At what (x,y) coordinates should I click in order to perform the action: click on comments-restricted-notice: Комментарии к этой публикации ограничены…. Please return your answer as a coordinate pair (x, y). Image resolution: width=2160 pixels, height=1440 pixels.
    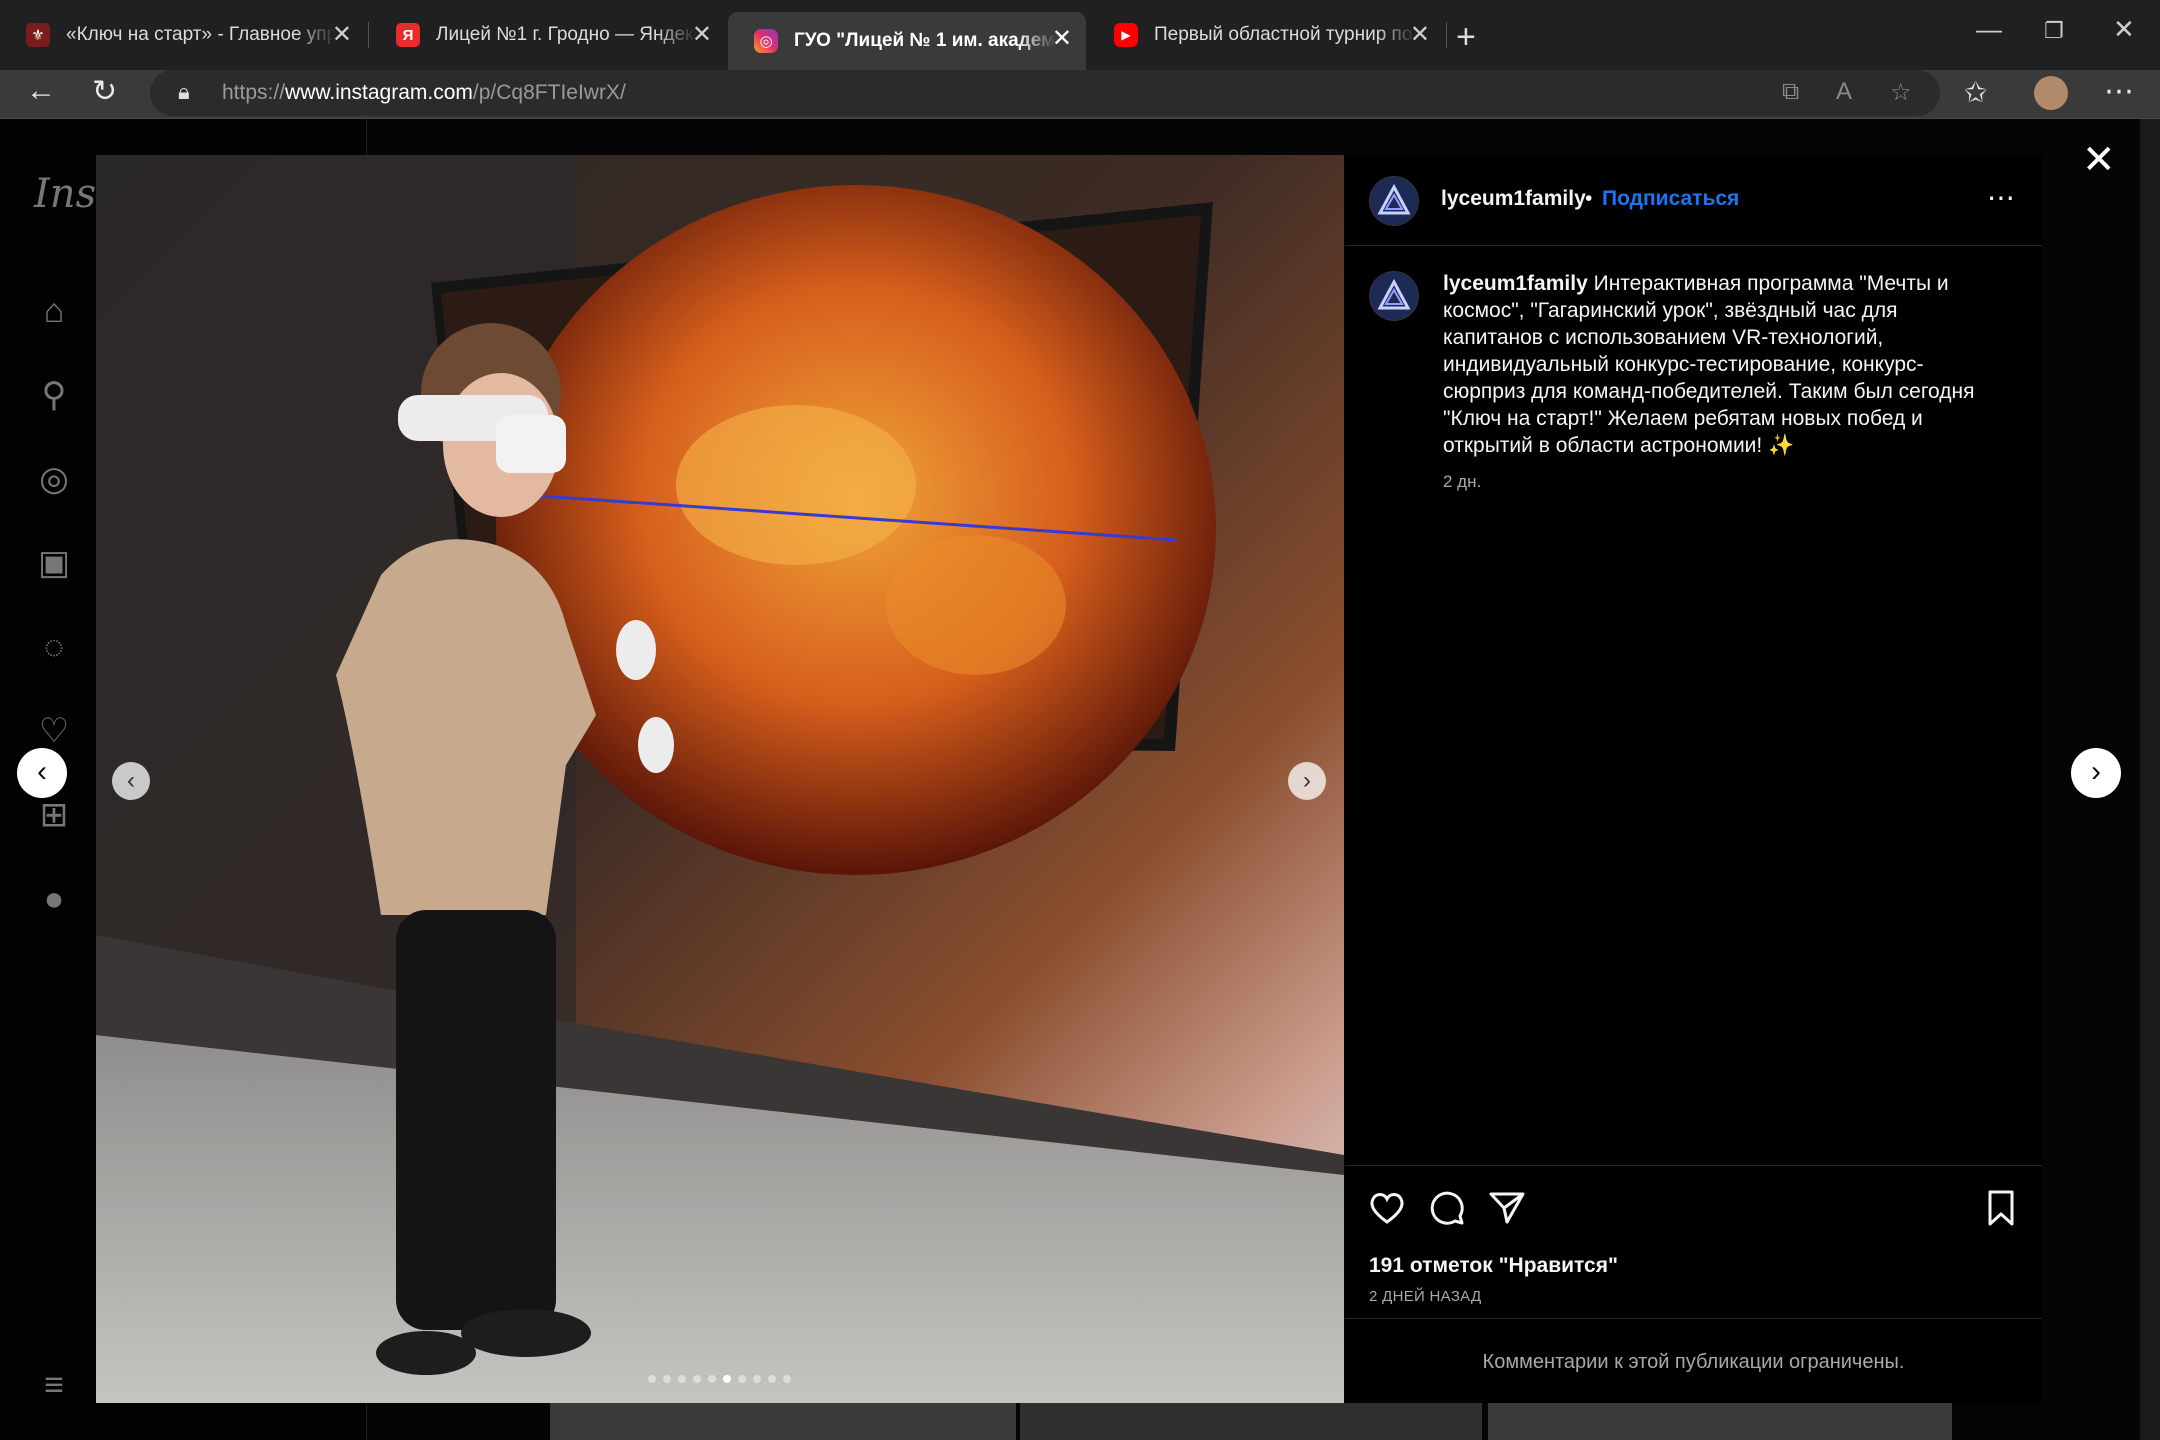
    Looking at the image, I should click on (1693, 1361).